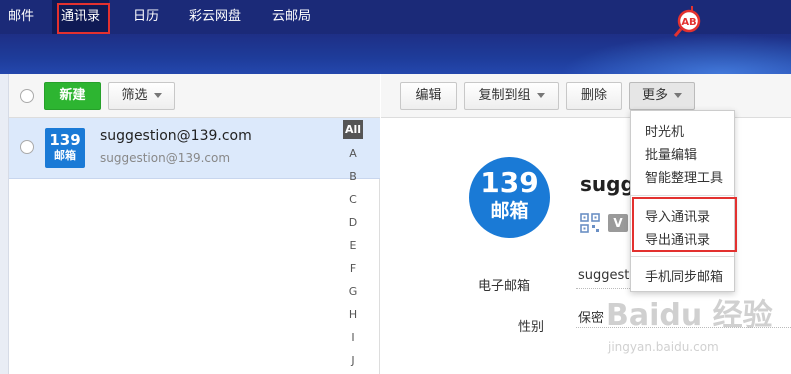  What do you see at coordinates (353, 360) in the screenshot?
I see `alpha-j: J` at bounding box center [353, 360].